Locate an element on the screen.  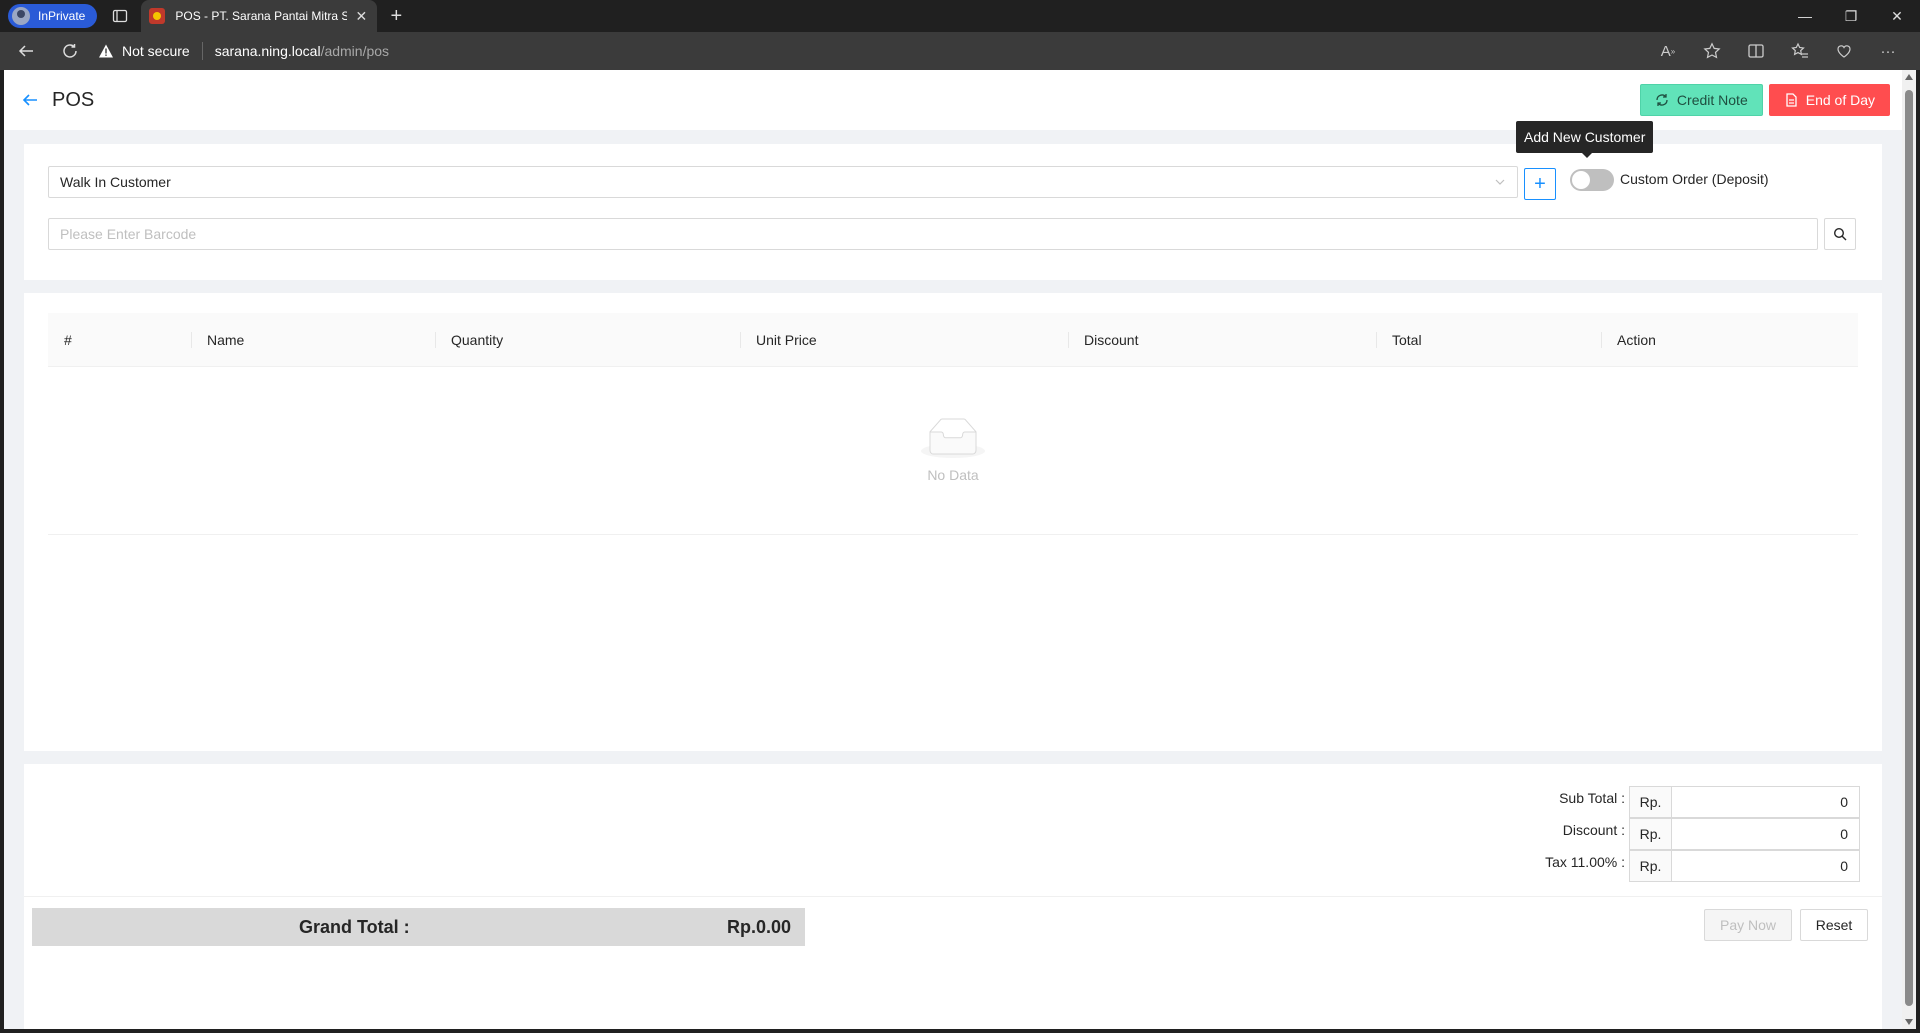
discount-row: Discount : Rp. 0 is located at coordinates (1702, 834).